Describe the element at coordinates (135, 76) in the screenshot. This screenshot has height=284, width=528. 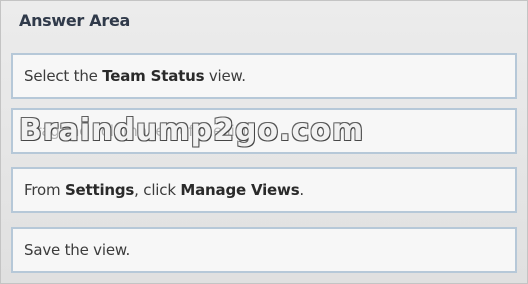
I see `step-text: Select the Team Status view.` at that location.